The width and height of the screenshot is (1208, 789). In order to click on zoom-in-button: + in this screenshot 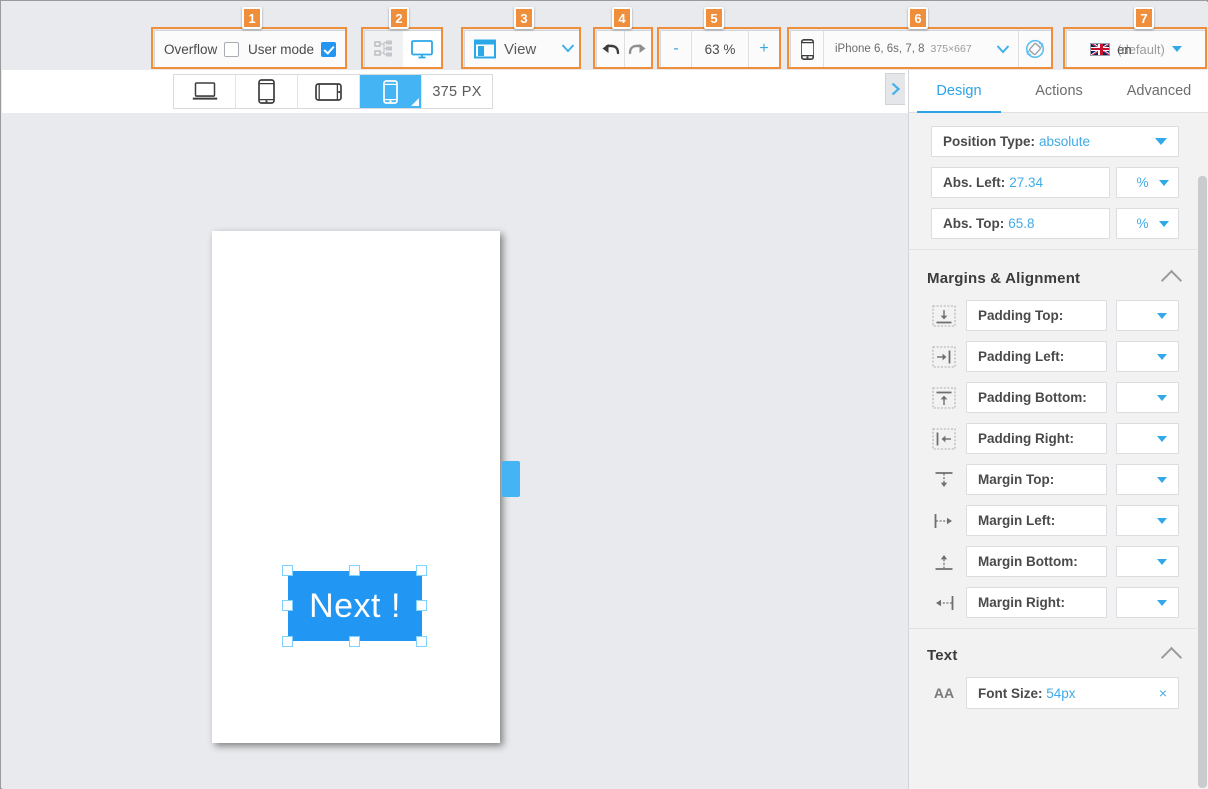, I will do `click(764, 49)`.